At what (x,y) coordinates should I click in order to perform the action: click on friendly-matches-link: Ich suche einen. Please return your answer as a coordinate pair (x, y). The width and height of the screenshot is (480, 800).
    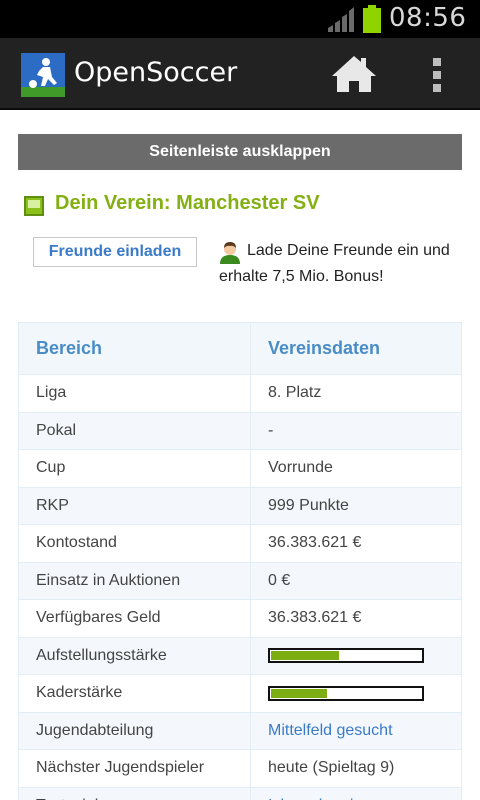
    Looking at the image, I should click on (356, 793).